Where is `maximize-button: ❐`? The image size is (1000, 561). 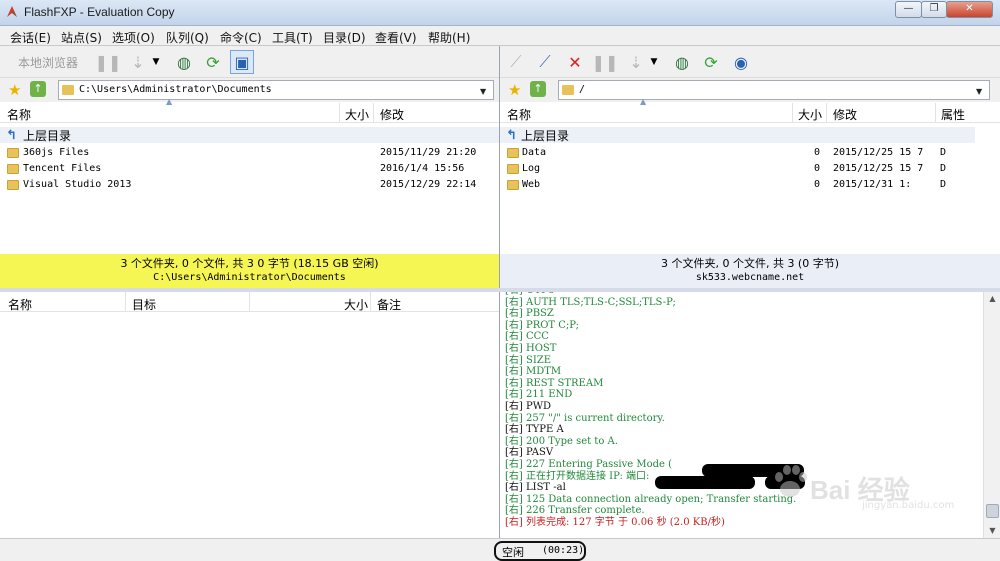 maximize-button: ❐ is located at coordinates (934, 9).